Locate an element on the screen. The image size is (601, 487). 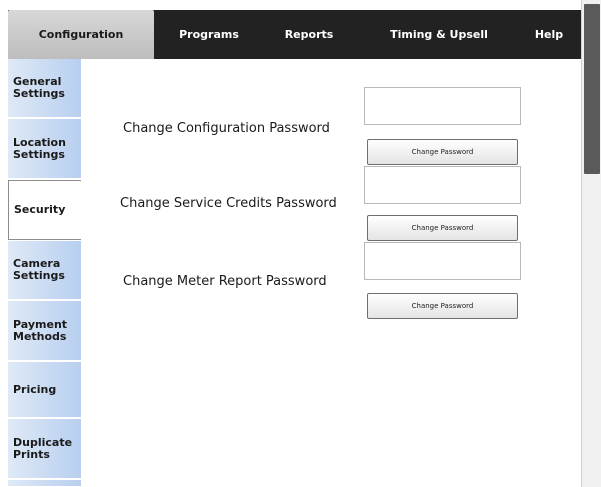
tab-help: Help is located at coordinates (549, 34).